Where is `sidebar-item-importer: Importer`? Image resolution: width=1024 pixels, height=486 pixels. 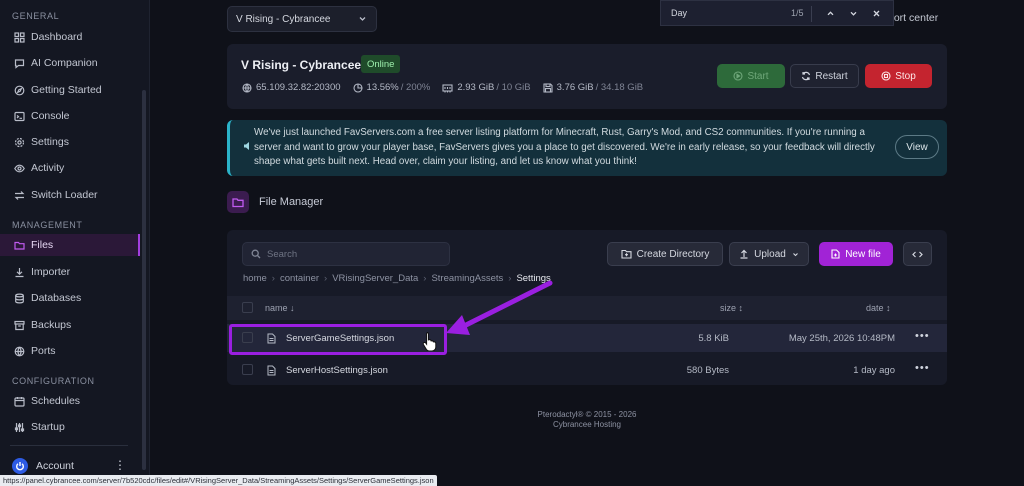
sidebar-item-importer: Importer is located at coordinates (70, 272).